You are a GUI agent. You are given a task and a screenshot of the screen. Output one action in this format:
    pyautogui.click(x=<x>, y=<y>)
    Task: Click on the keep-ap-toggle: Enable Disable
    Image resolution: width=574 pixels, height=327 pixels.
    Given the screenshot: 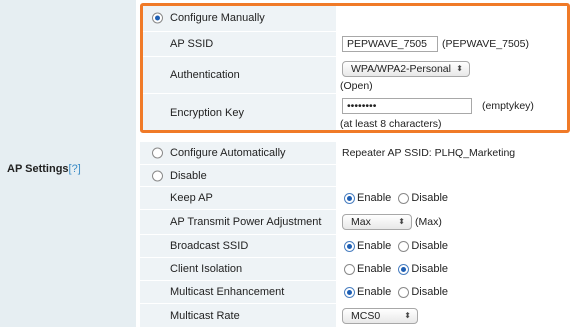 What is the action you would take?
    pyautogui.click(x=396, y=198)
    